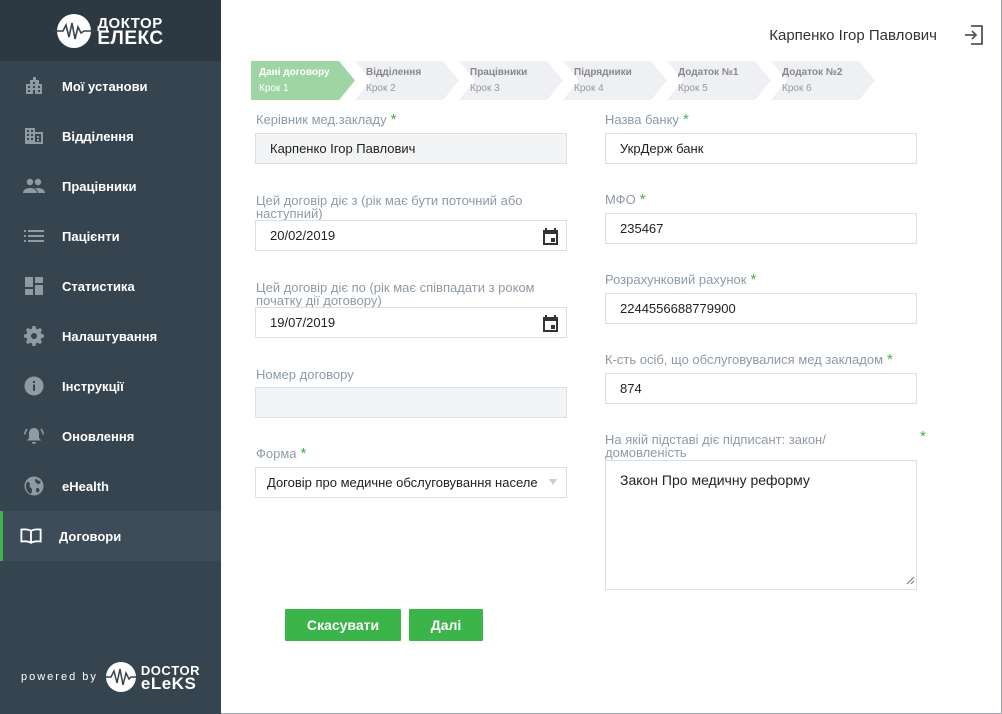 Image resolution: width=1002 pixels, height=714 pixels. I want to click on number-label: Номер договору, so click(305, 374).